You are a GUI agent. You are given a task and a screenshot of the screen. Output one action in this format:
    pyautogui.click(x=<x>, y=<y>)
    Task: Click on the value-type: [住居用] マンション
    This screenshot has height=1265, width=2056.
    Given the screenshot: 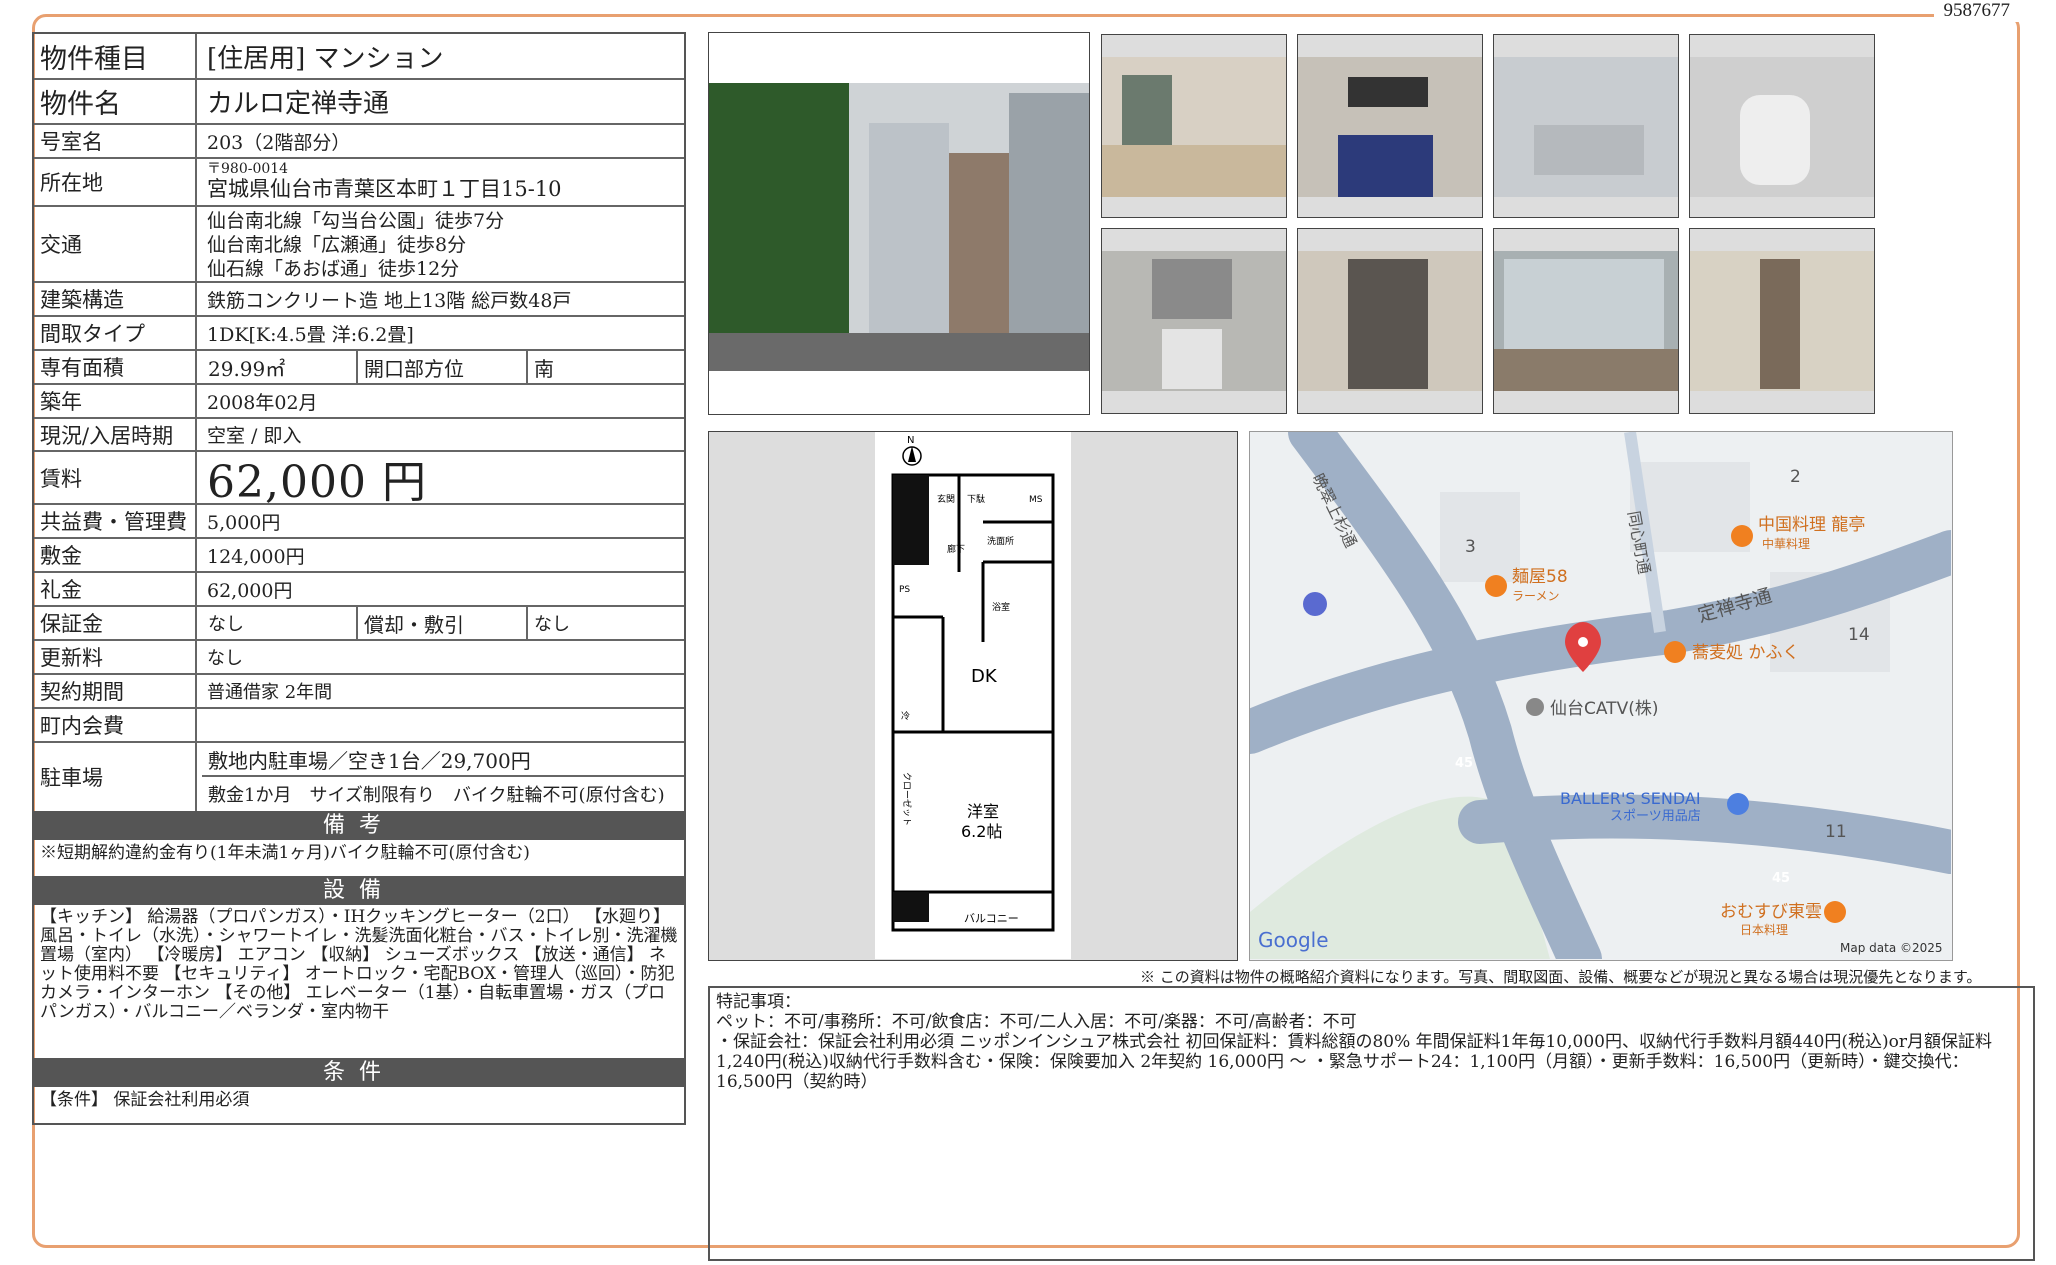 What is the action you would take?
    pyautogui.click(x=325, y=58)
    